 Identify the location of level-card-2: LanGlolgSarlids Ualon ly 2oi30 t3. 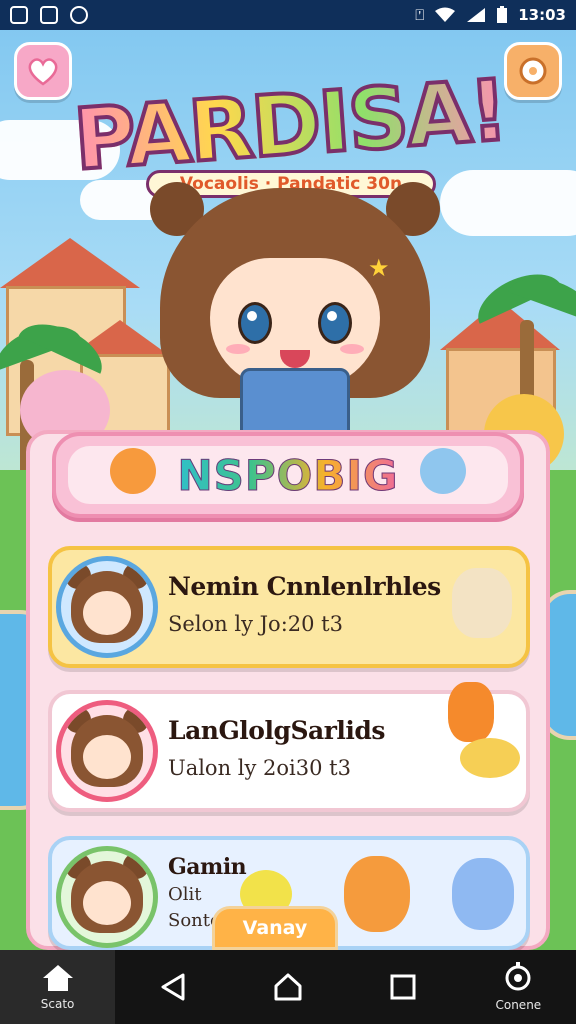
(289, 747).